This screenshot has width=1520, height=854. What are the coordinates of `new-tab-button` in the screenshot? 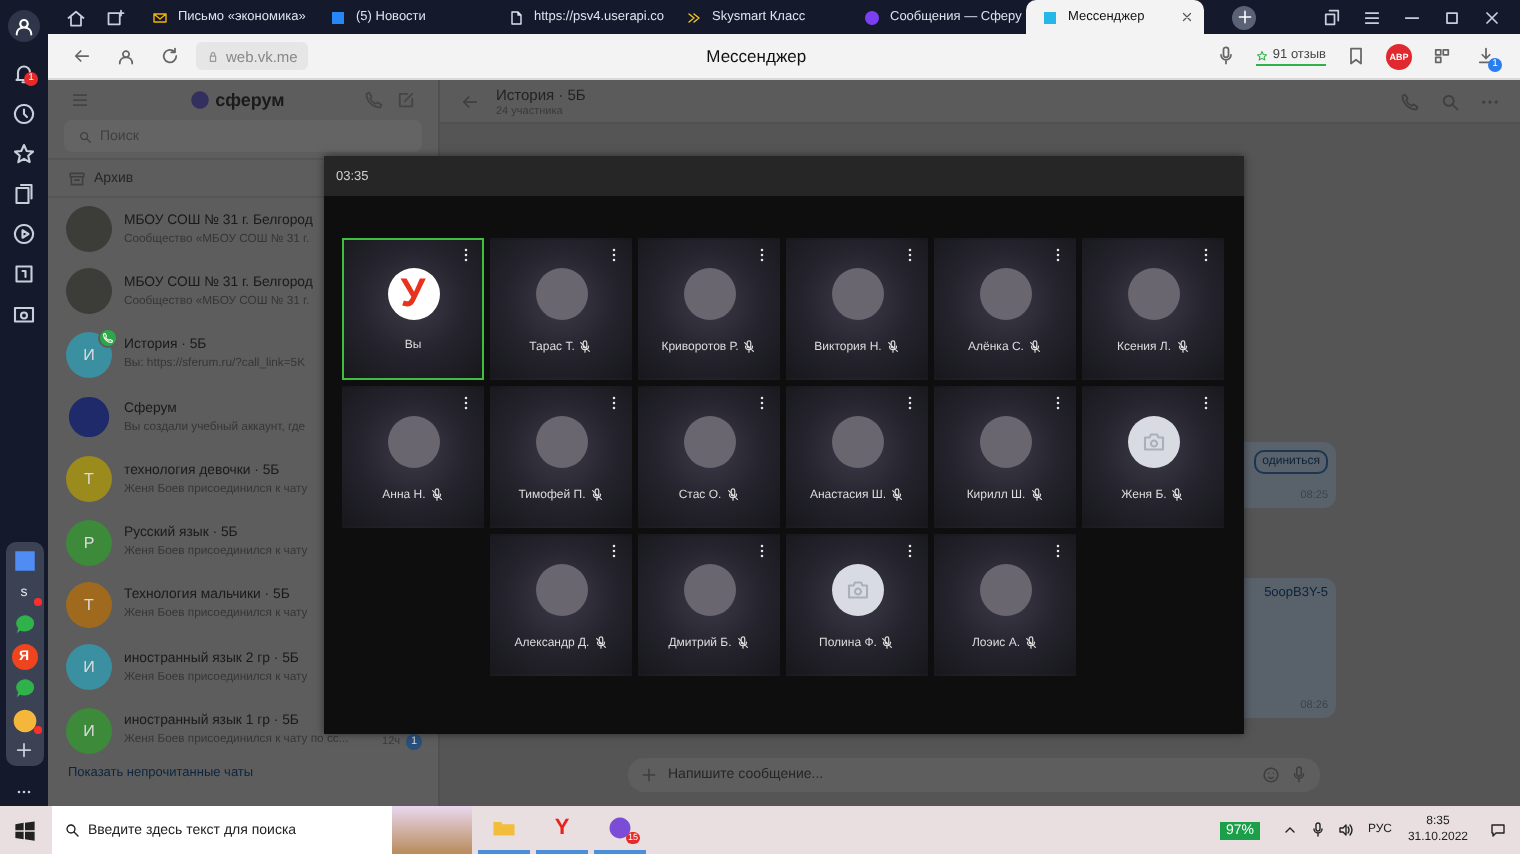 It's located at (1244, 17).